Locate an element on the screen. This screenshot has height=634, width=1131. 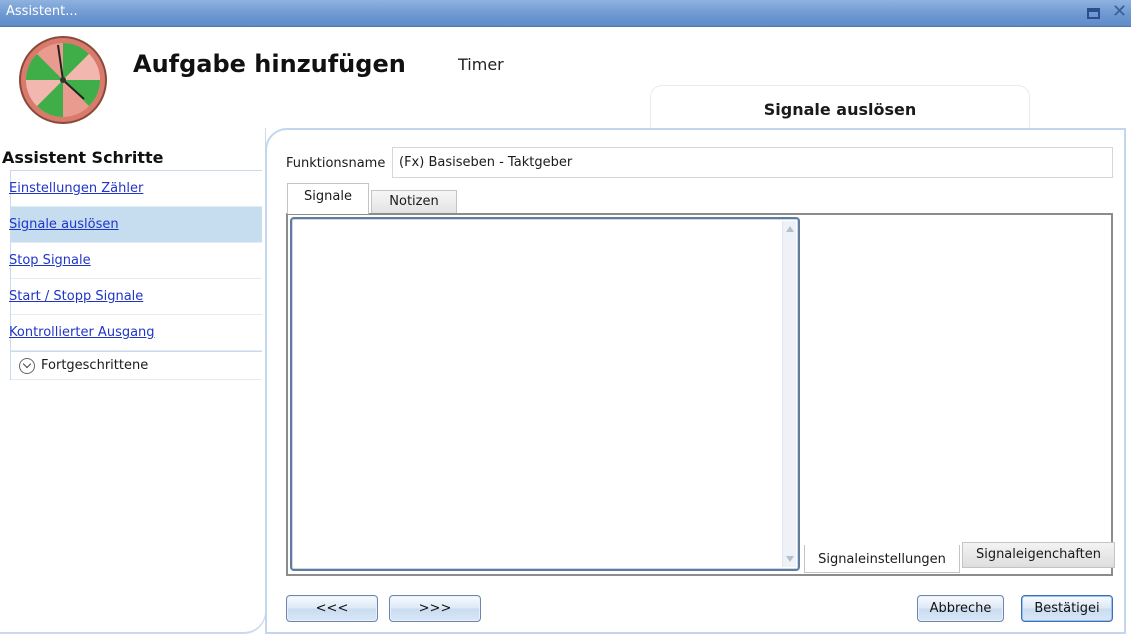
timer-wheel-icon is located at coordinates (63, 82).